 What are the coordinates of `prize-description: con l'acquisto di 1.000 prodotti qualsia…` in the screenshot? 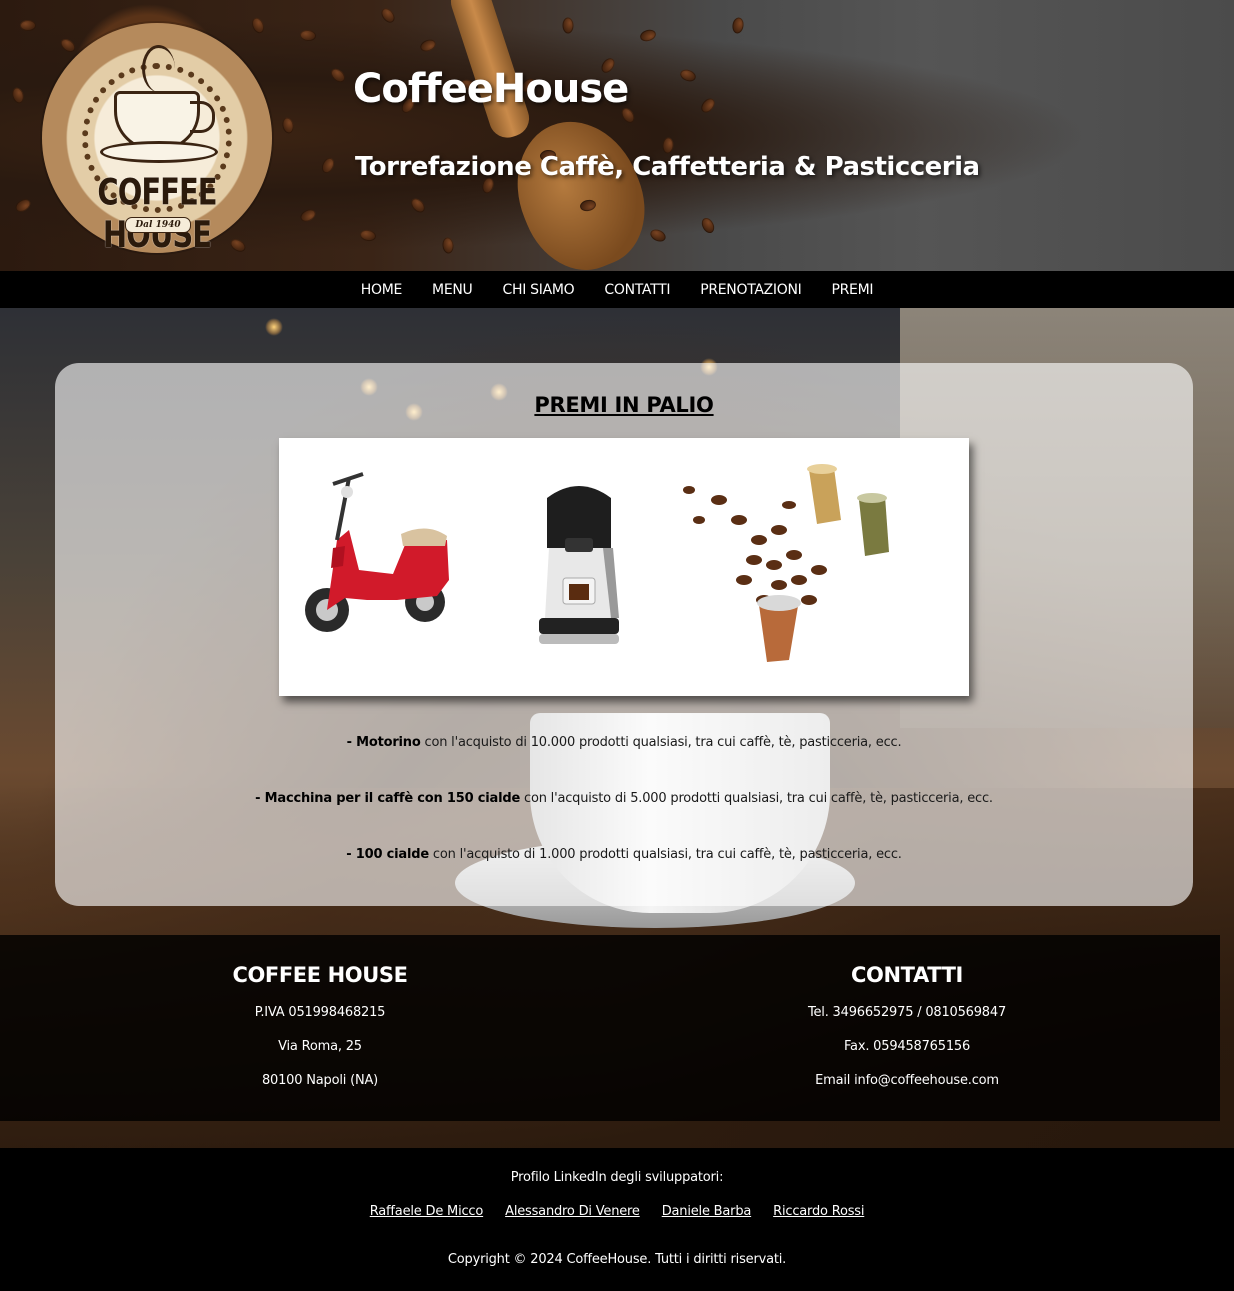 It's located at (665, 854).